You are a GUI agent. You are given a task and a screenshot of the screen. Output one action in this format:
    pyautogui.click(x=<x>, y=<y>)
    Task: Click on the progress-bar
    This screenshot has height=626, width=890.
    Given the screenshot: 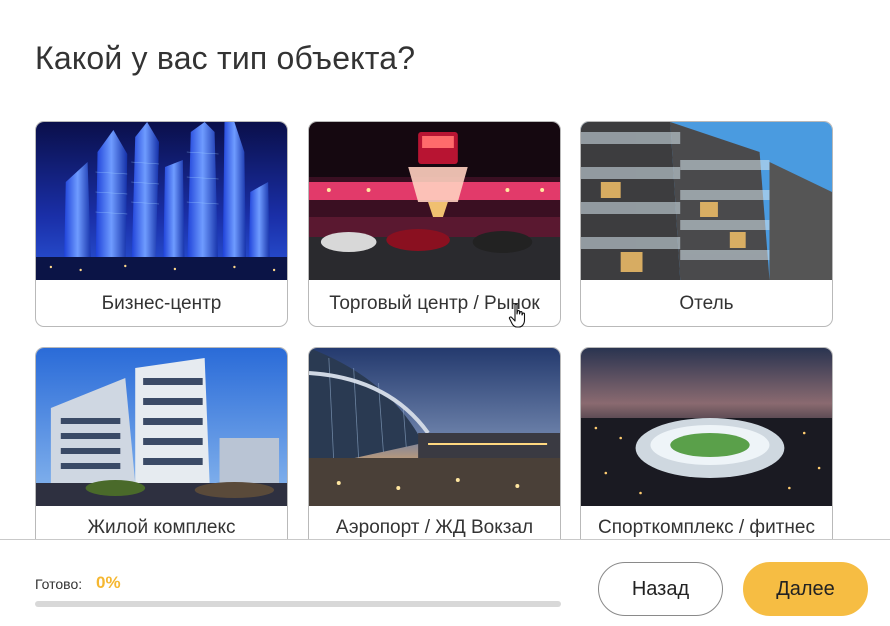 What is the action you would take?
    pyautogui.click(x=298, y=604)
    